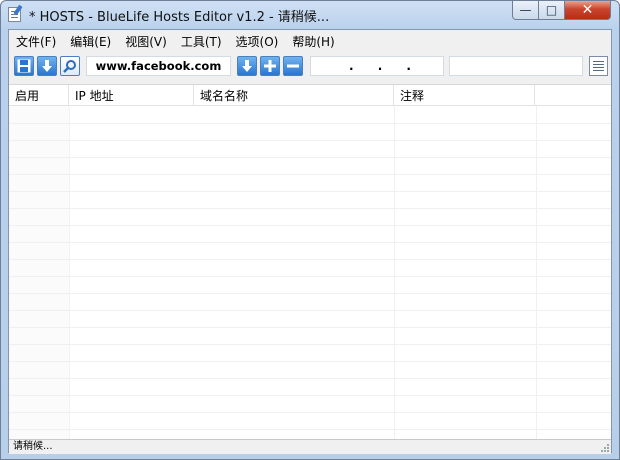  What do you see at coordinates (294, 95) in the screenshot?
I see `column-header-domain: 域名名称` at bounding box center [294, 95].